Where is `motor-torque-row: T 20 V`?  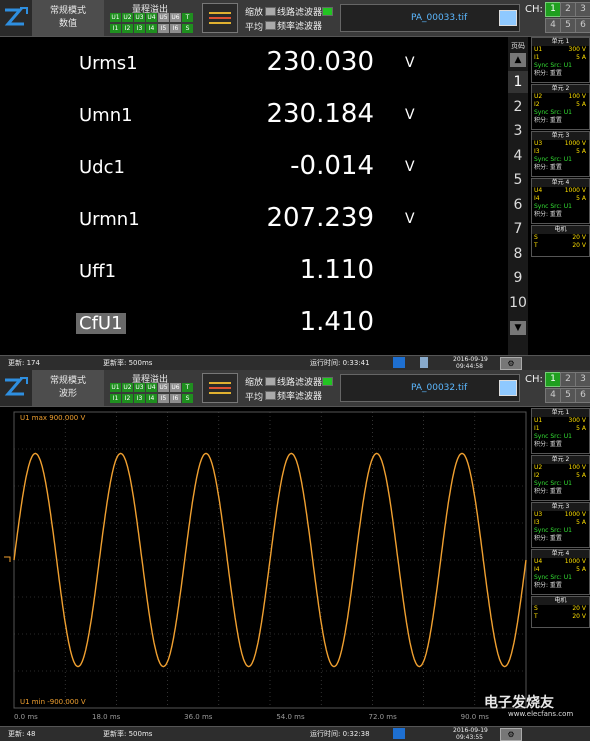 motor-torque-row: T 20 V is located at coordinates (560, 246).